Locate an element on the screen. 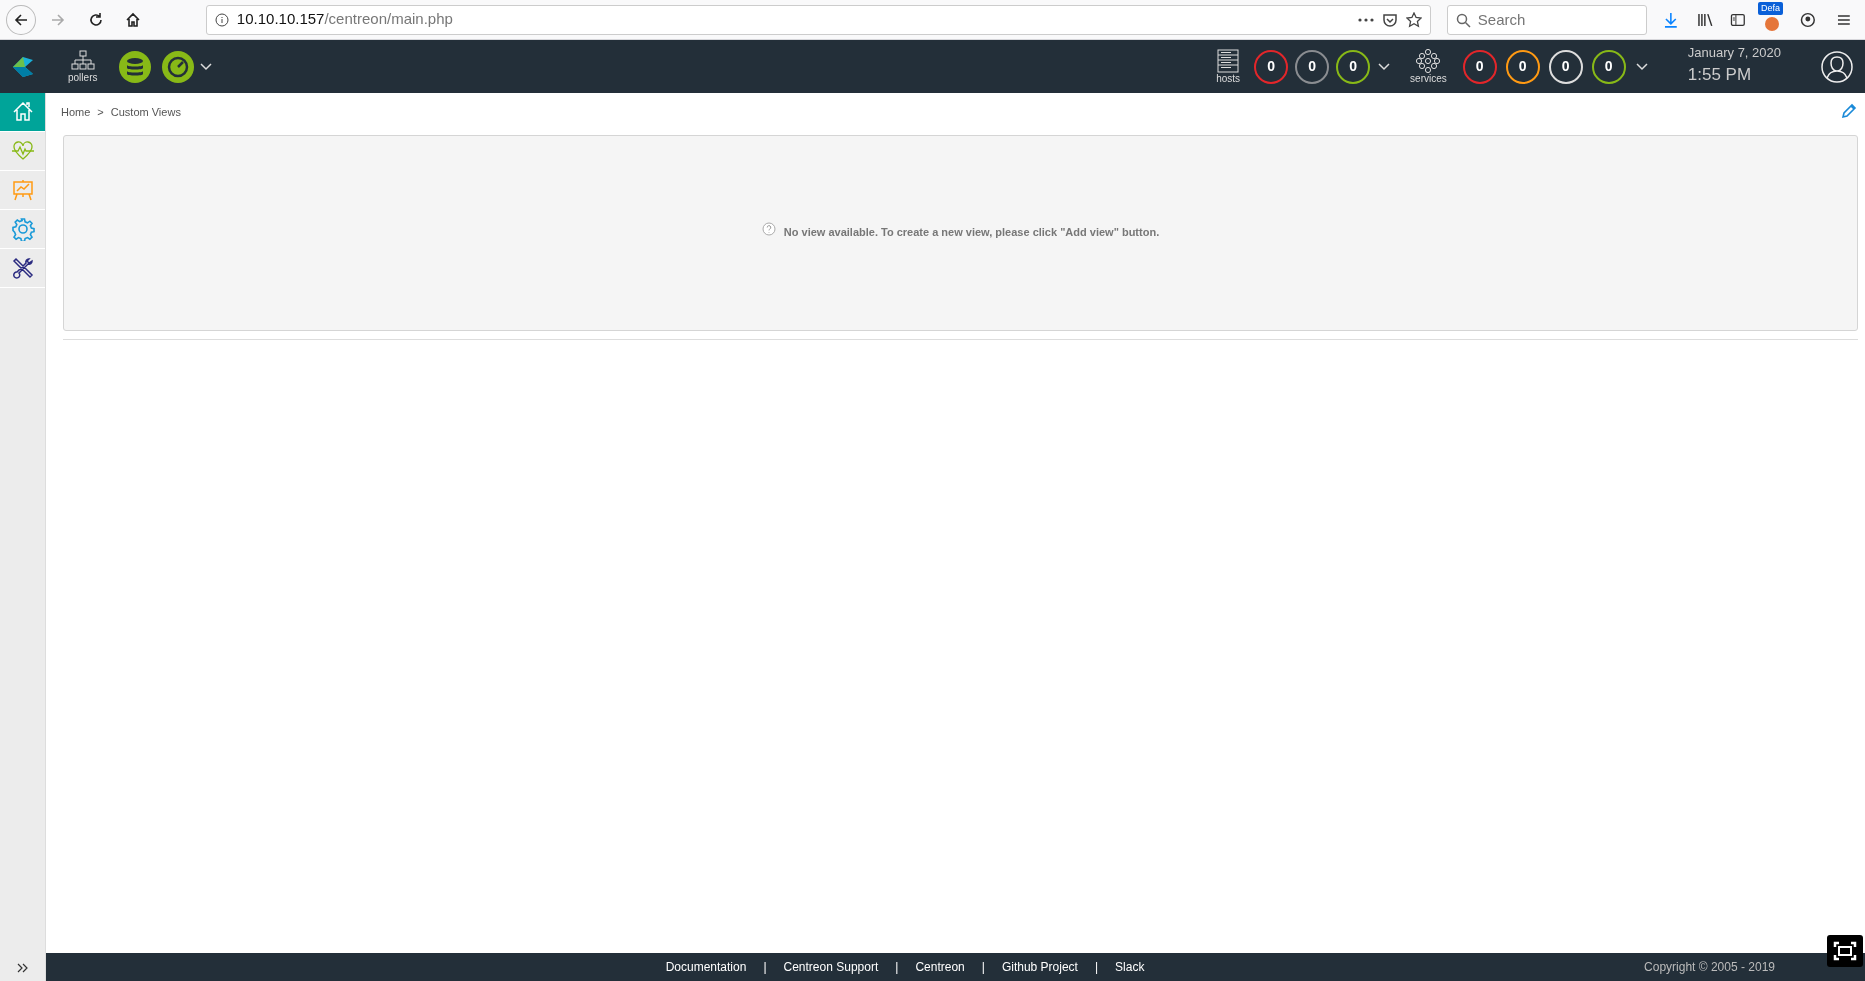  search-field: Search is located at coordinates (1546, 19).